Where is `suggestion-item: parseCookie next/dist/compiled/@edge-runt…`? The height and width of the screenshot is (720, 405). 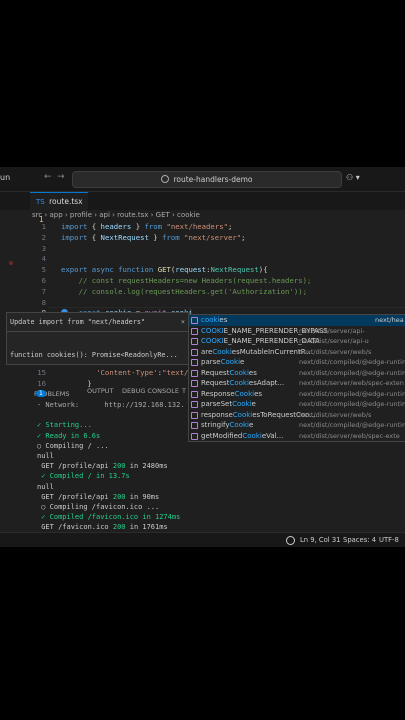
suggestion-item: parseCookie next/dist/compiled/@edge-runt… is located at coordinates (297, 362).